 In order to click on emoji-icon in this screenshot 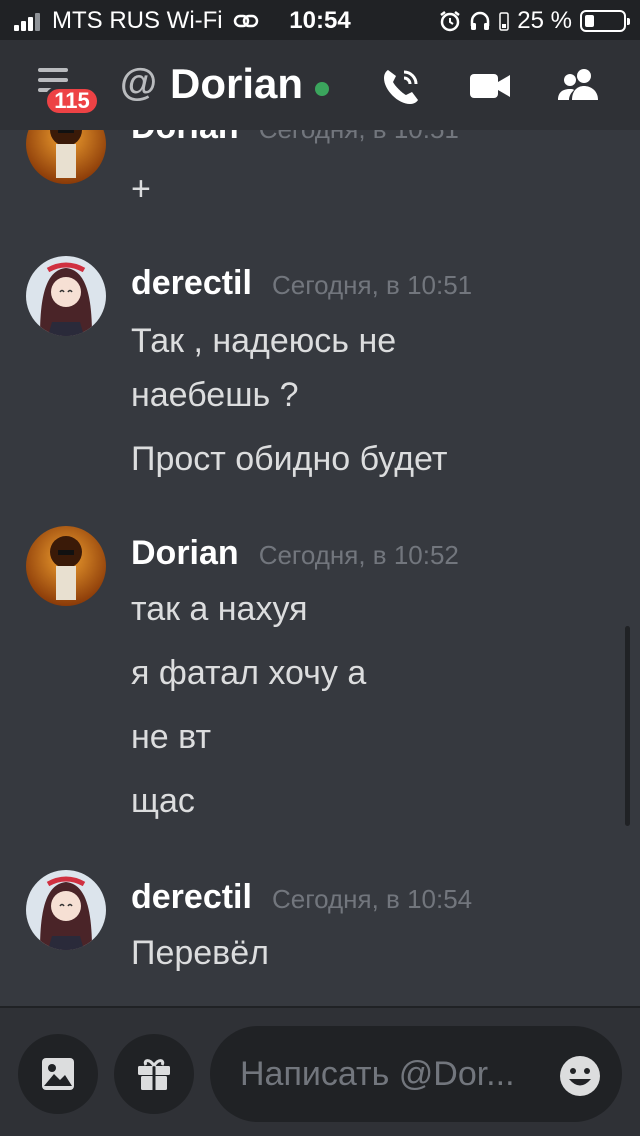, I will do `click(580, 1076)`.